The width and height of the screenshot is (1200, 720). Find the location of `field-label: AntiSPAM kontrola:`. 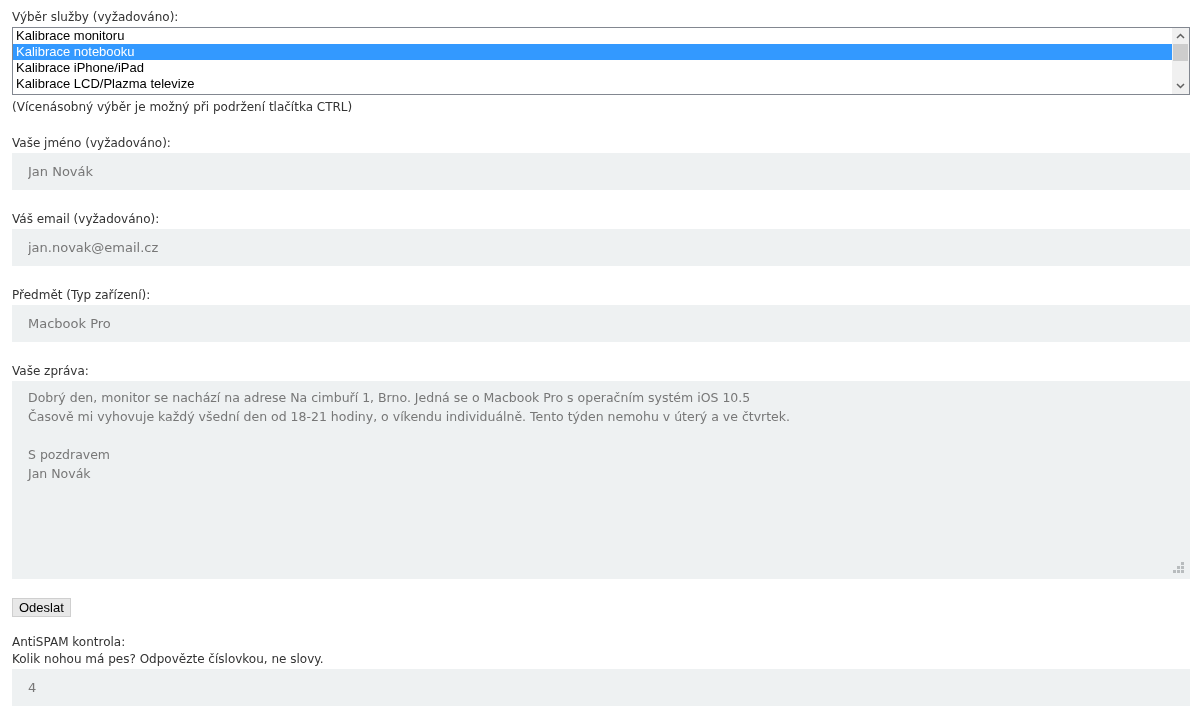

field-label: AntiSPAM kontrola: is located at coordinates (69, 642).